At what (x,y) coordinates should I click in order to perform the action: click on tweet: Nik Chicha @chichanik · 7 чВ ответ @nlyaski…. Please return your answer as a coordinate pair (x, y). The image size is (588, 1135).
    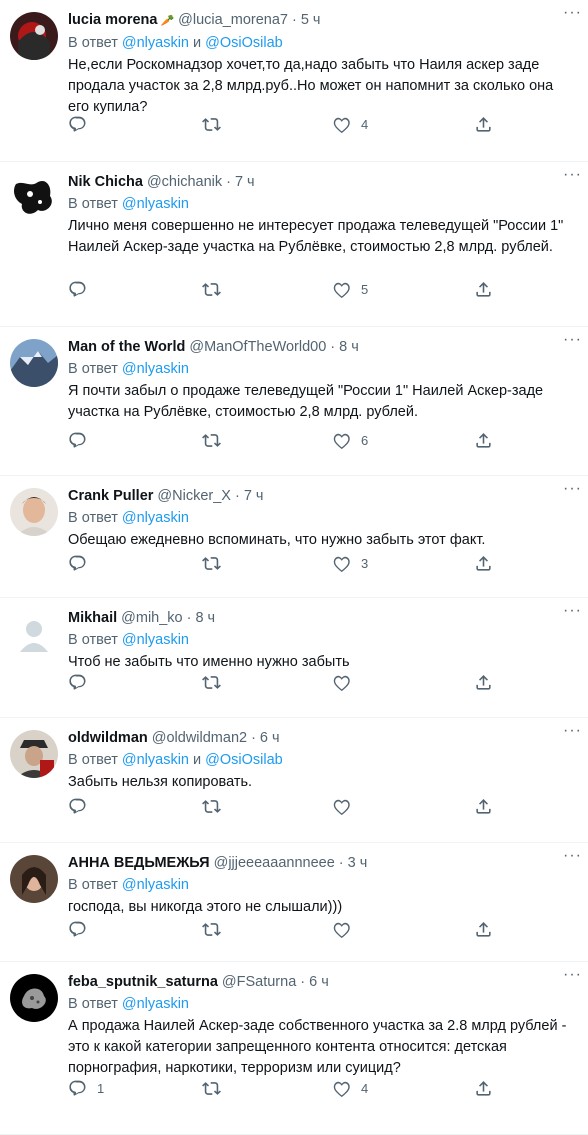
    Looking at the image, I should click on (294, 244).